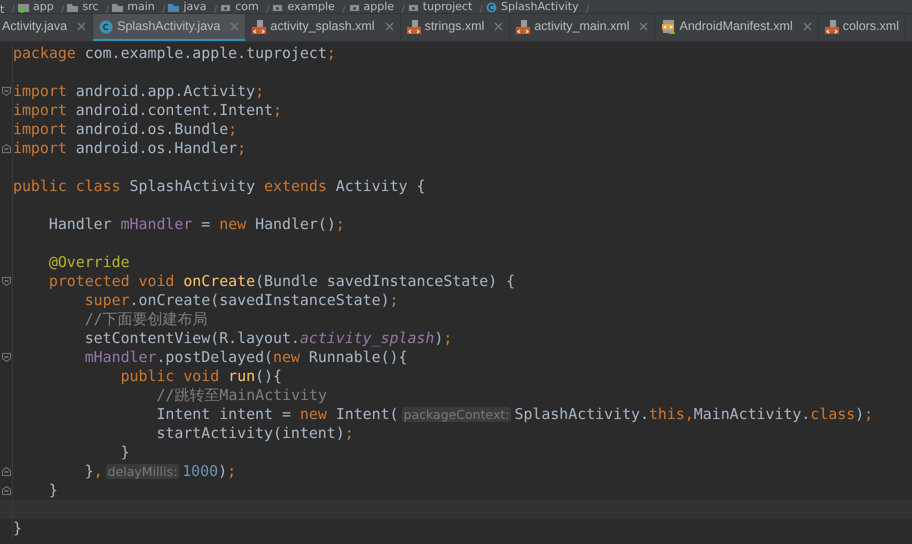  I want to click on code-line: protected void onCreate(Bundle savedInstanceState) {, so click(282, 281).